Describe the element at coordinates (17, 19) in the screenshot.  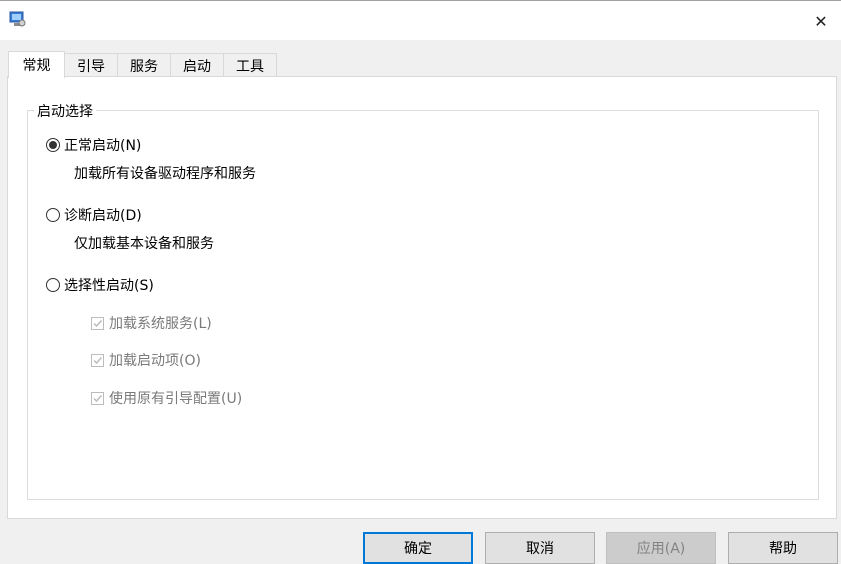
I see `system-configuration-icon` at that location.